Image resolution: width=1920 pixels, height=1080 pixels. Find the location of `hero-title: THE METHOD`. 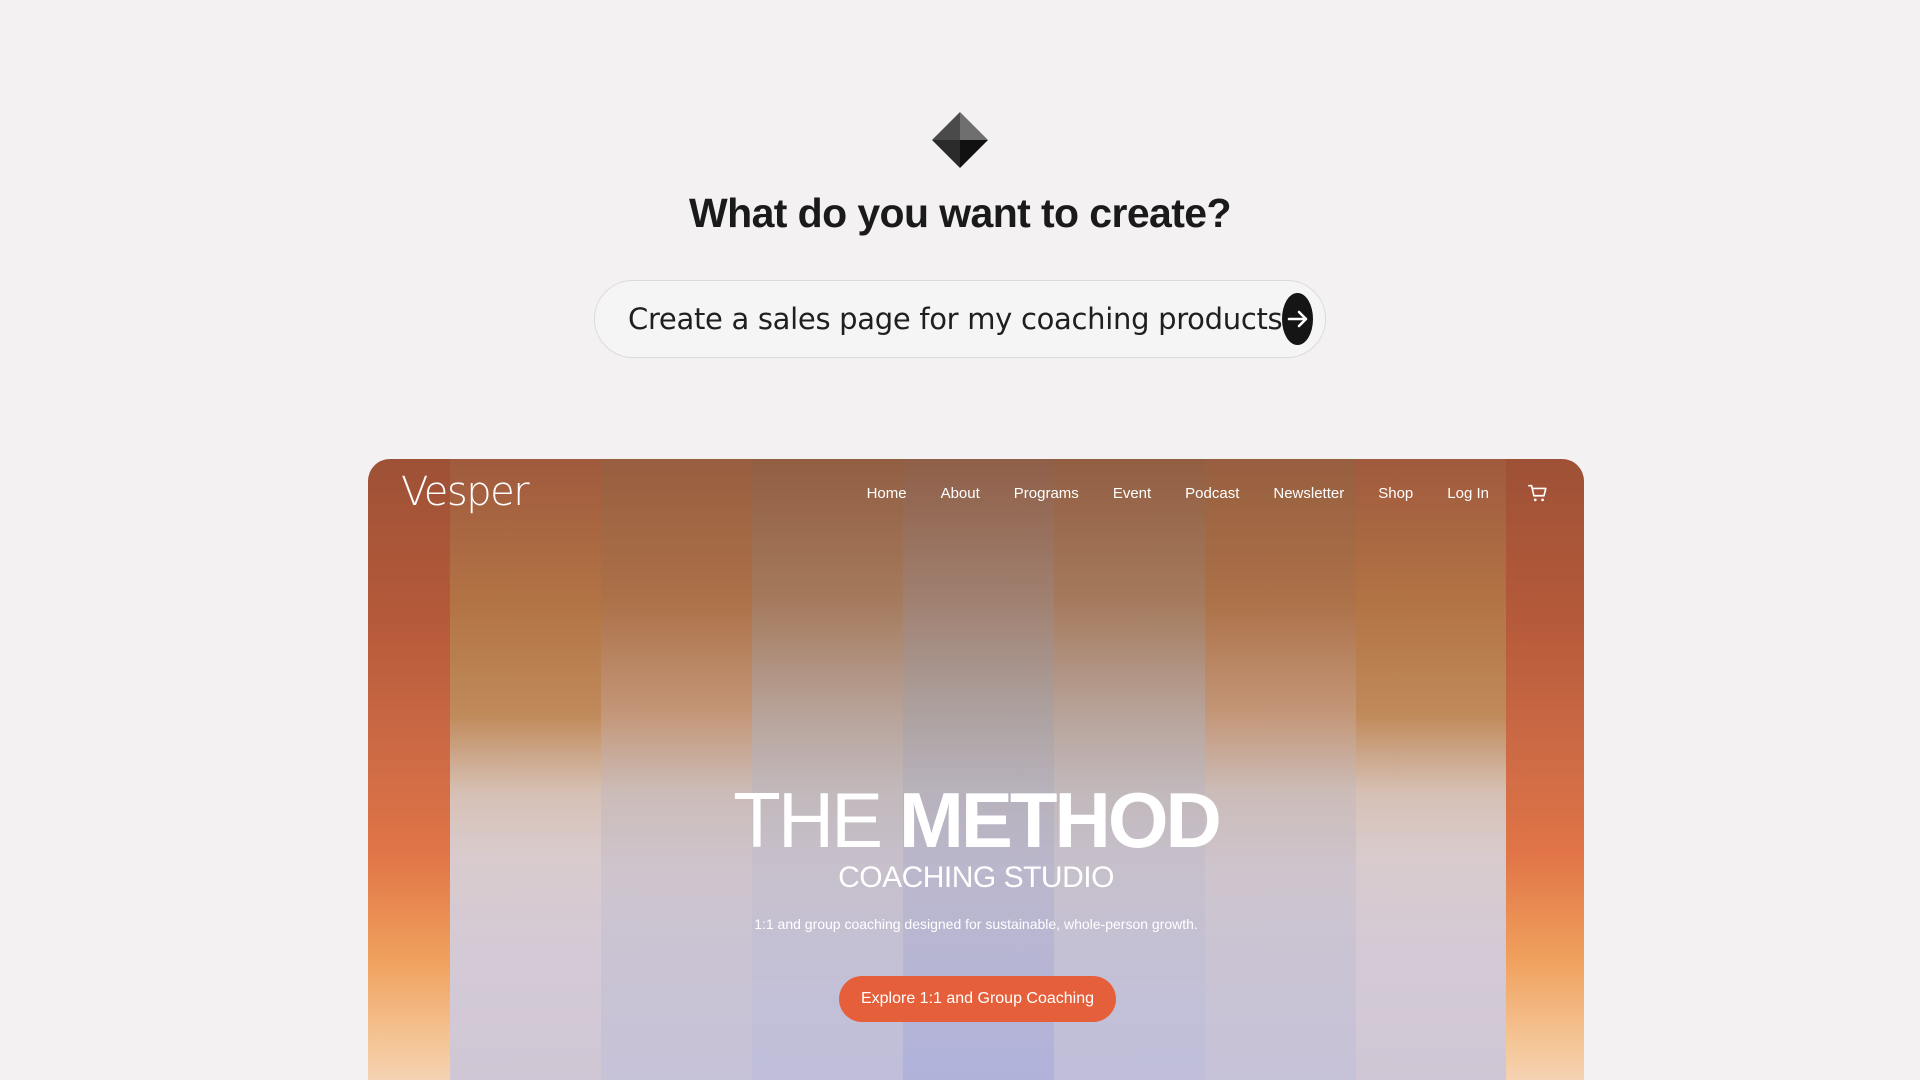

hero-title: THE METHOD is located at coordinates (976, 820).